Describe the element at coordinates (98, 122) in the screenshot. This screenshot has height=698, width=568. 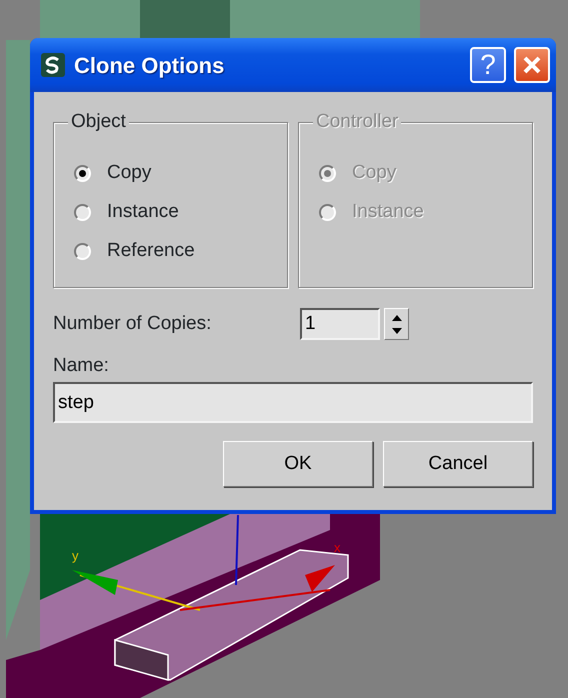
I see `group-label: Object` at that location.